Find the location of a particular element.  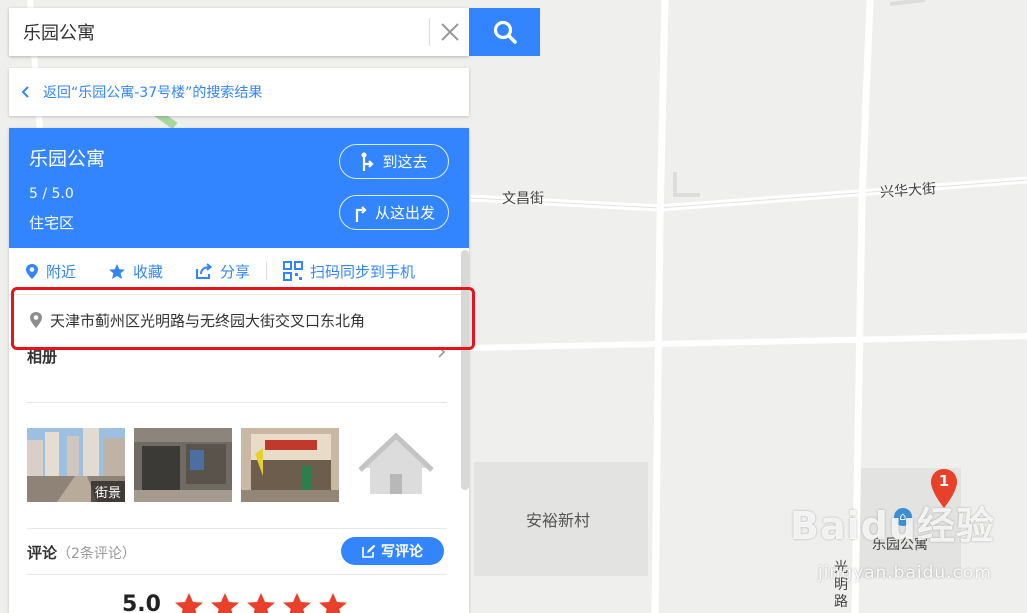

chevron-left-icon is located at coordinates (25, 92).